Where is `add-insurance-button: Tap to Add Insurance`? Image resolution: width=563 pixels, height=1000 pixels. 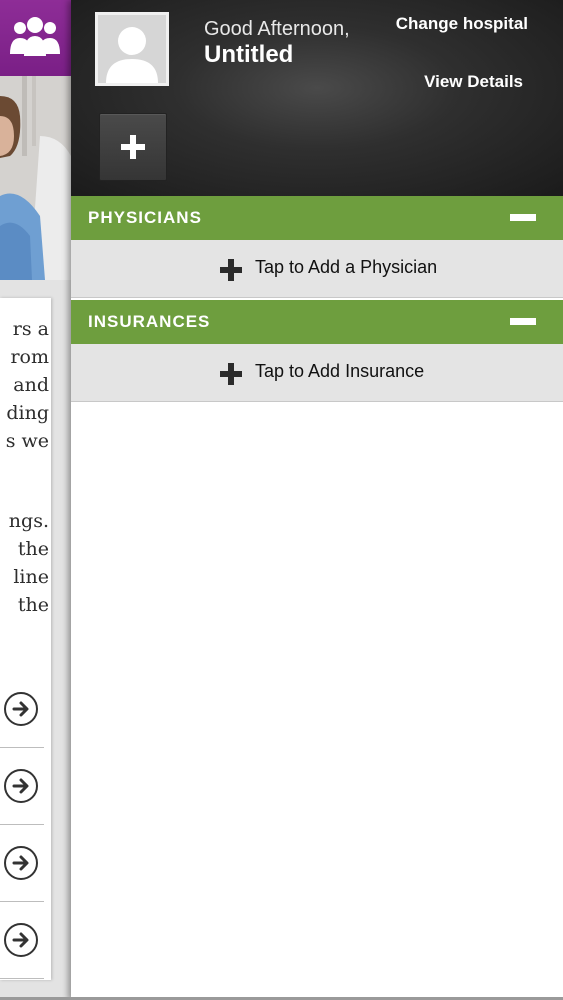
add-insurance-button: Tap to Add Insurance is located at coordinates (317, 373).